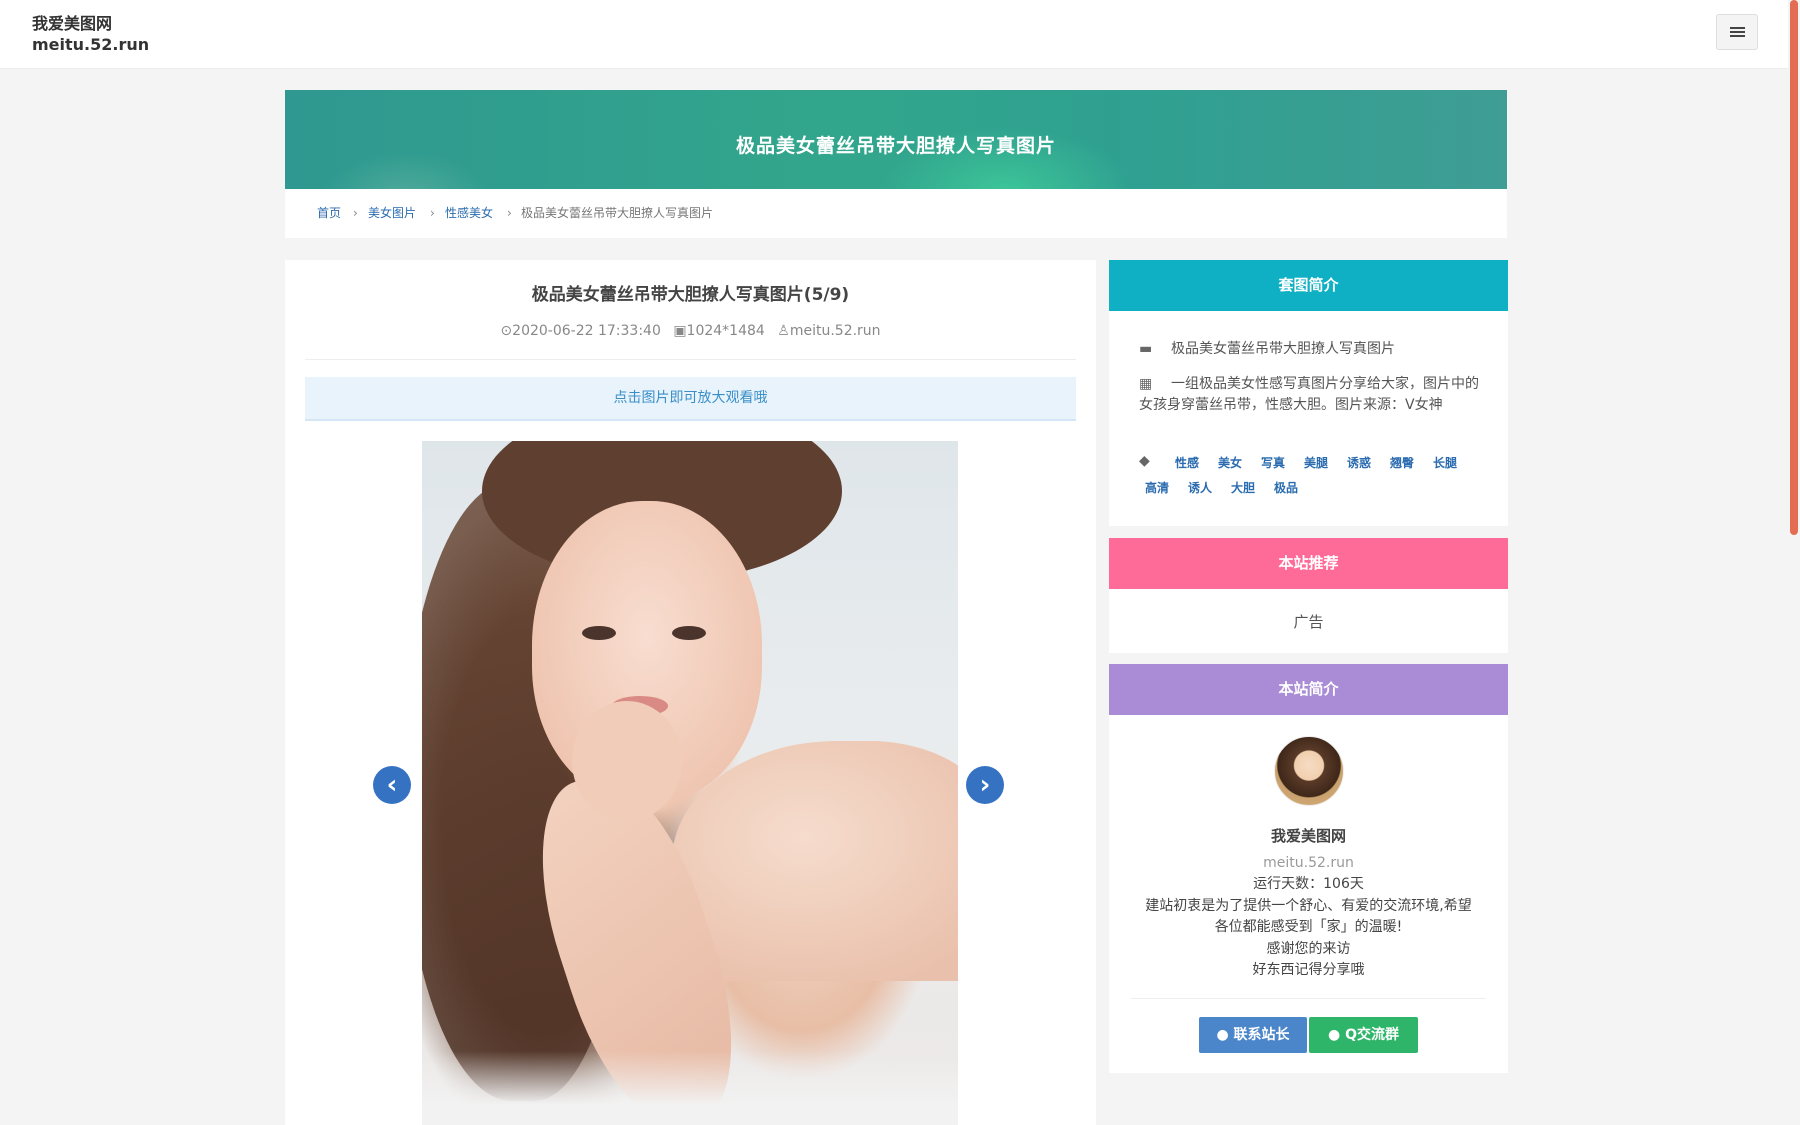 This screenshot has height=1125, width=1800. What do you see at coordinates (1243, 487) in the screenshot?
I see `tag-item: 大胆` at bounding box center [1243, 487].